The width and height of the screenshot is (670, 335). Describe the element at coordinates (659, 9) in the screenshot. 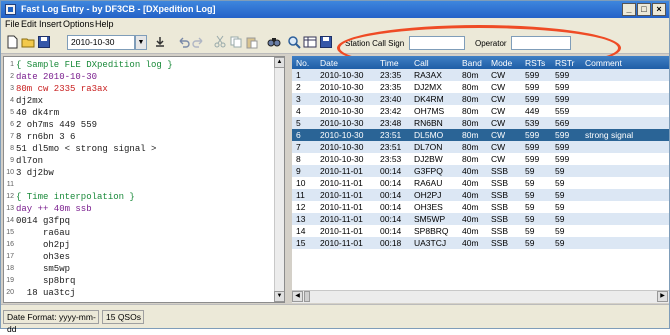

I see `close-button: ×` at that location.